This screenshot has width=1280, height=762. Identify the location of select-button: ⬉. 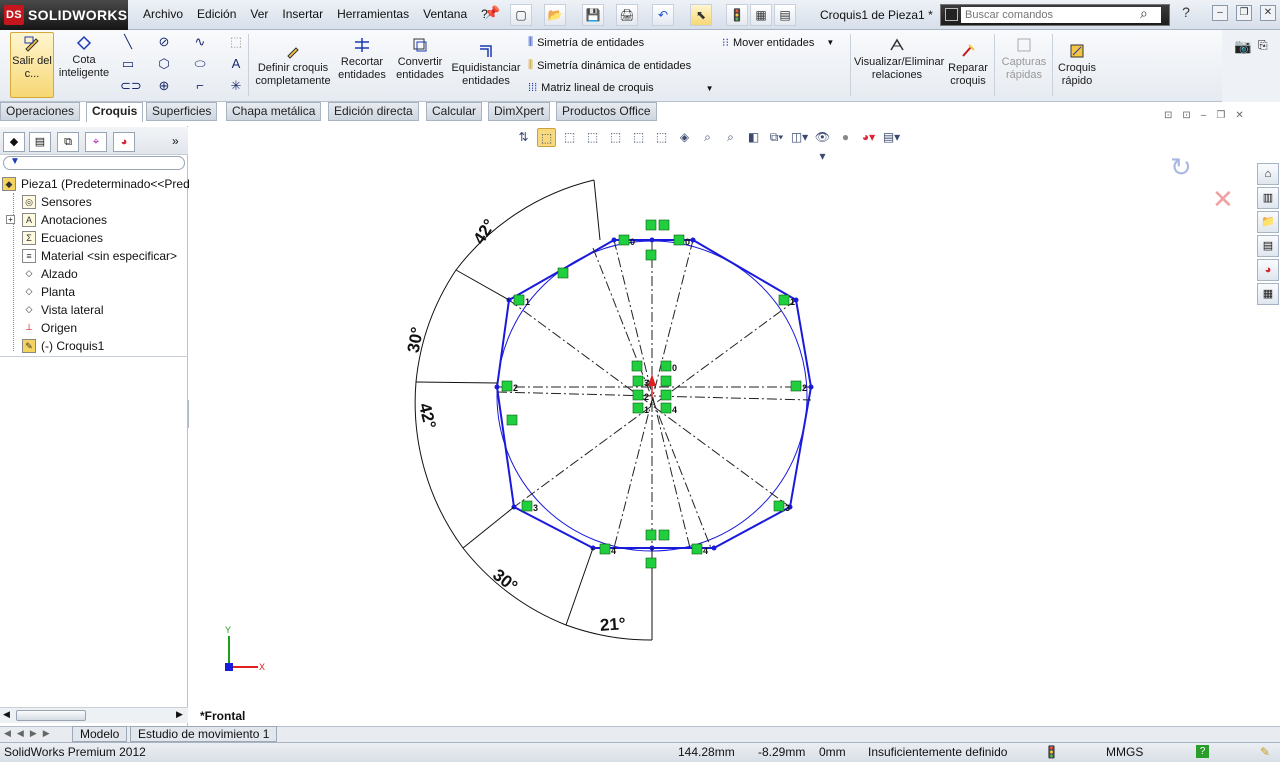
(701, 15).